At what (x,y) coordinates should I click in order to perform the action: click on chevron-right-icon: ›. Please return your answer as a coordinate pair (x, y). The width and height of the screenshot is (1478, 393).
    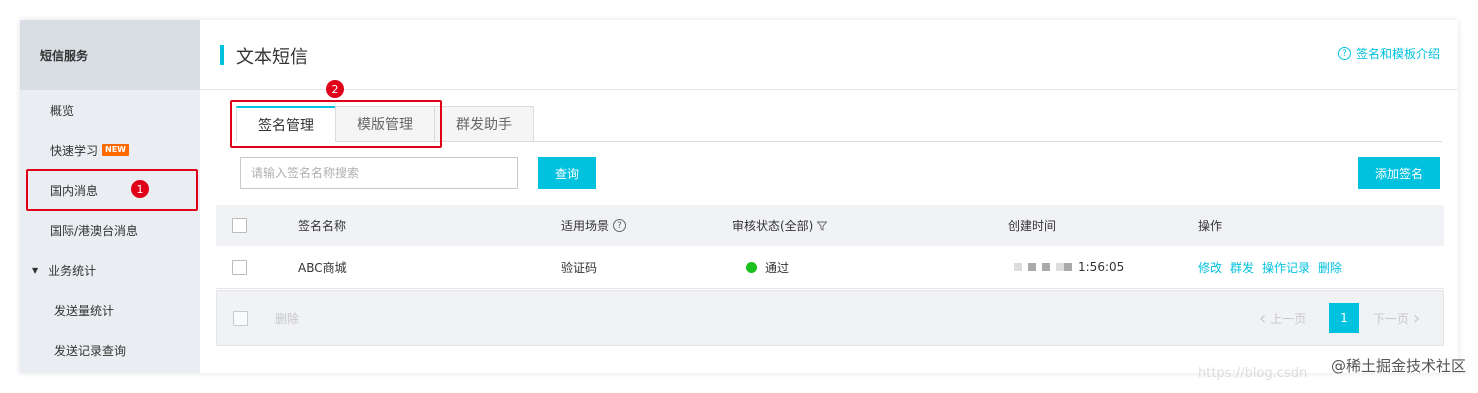
    Looking at the image, I should click on (1417, 318).